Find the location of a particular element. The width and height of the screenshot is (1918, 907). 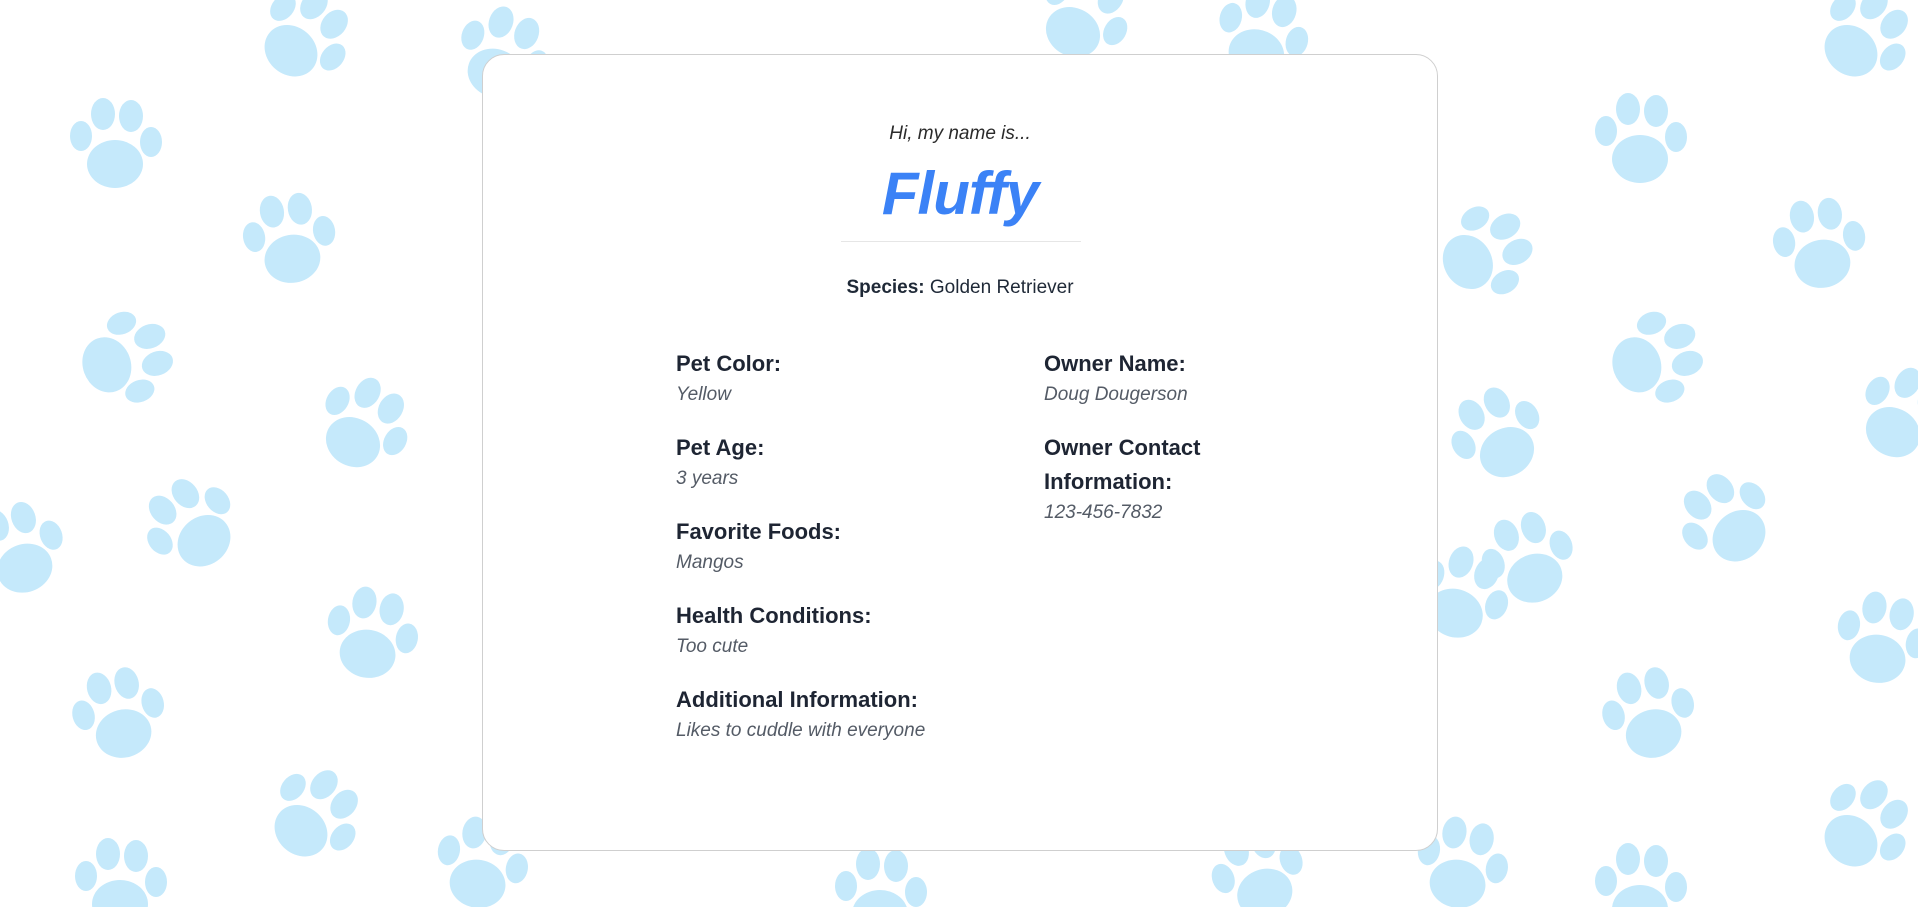

field-value: Likes to cuddle with everyone is located at coordinates (801, 730).